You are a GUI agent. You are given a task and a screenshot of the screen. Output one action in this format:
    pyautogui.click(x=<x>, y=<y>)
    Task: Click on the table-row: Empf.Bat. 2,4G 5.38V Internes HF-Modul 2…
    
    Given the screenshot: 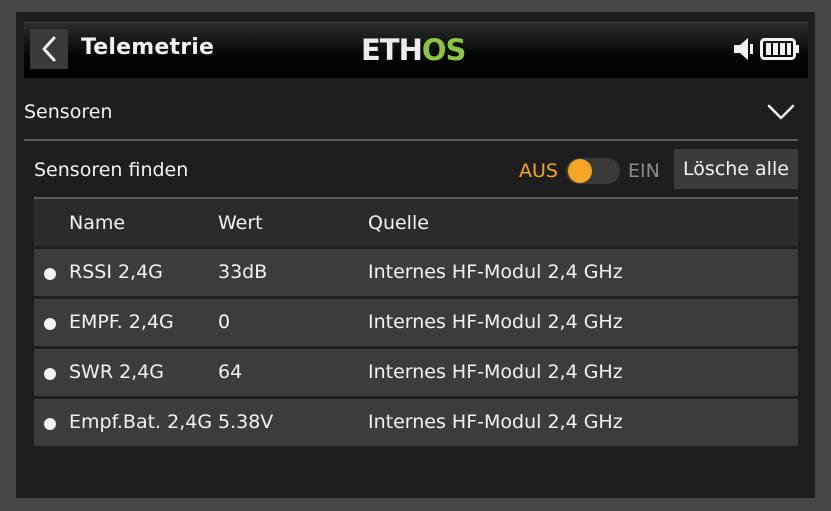 What is the action you would take?
    pyautogui.click(x=416, y=422)
    